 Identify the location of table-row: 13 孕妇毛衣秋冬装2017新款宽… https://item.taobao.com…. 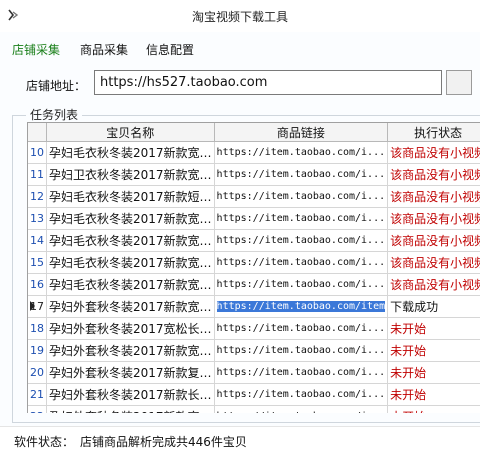
(254, 218).